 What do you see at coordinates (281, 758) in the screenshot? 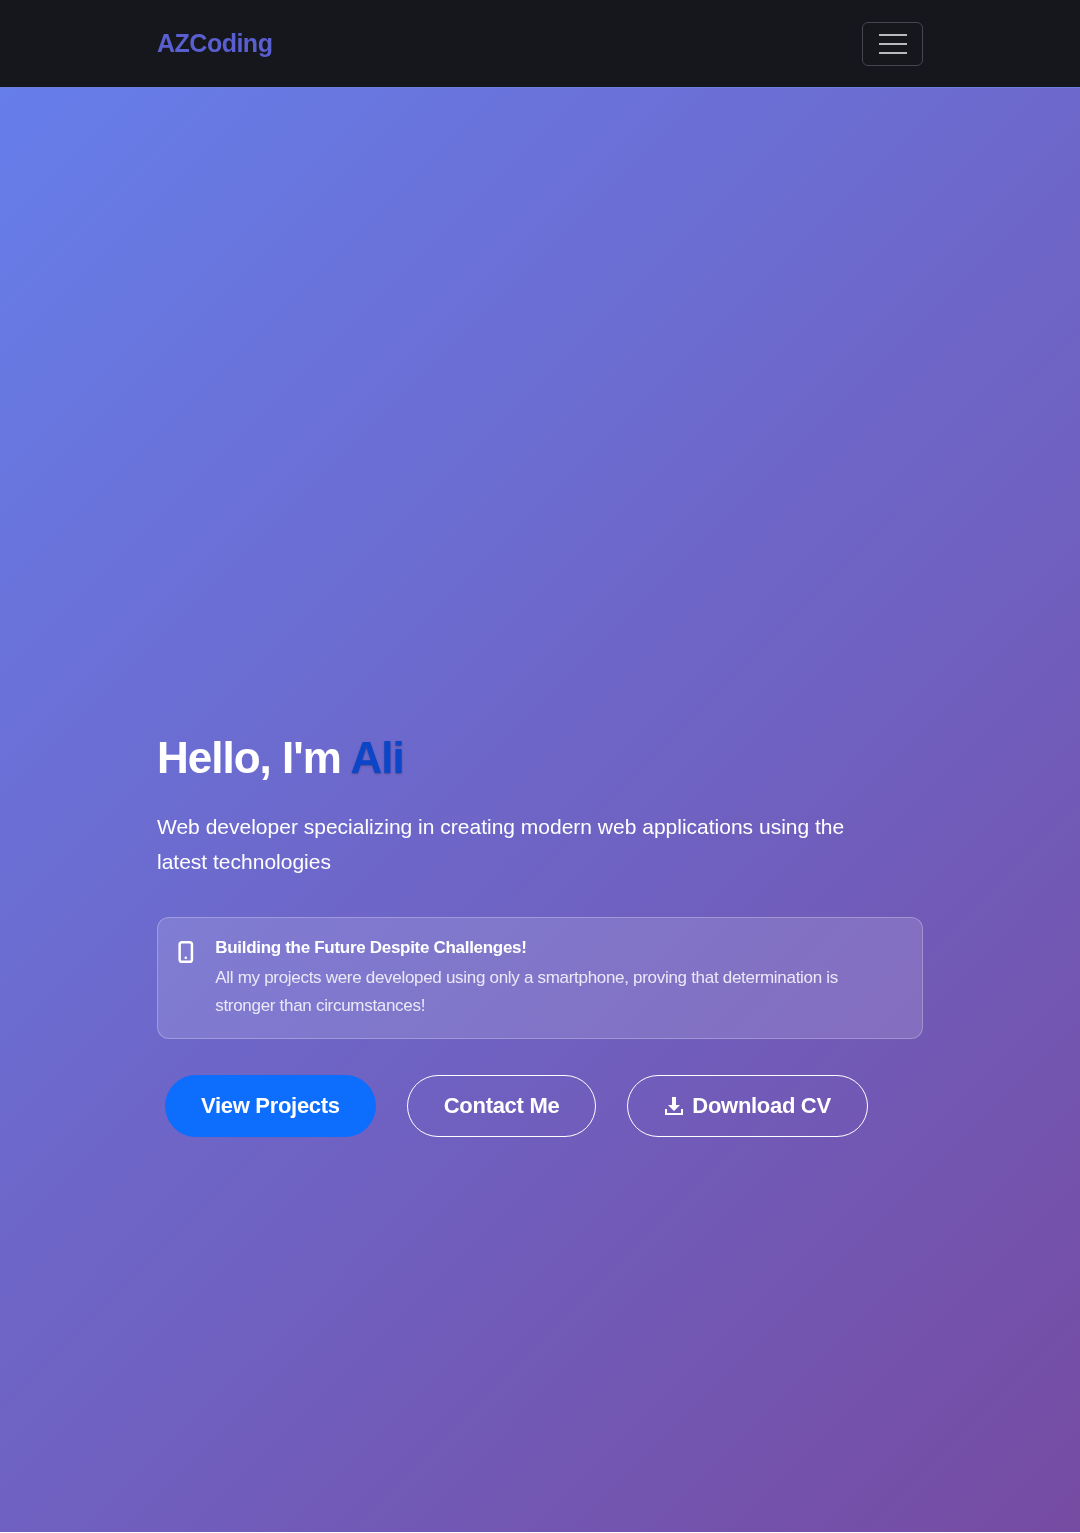
I see `hero-heading: Hello, I'm Ali` at bounding box center [281, 758].